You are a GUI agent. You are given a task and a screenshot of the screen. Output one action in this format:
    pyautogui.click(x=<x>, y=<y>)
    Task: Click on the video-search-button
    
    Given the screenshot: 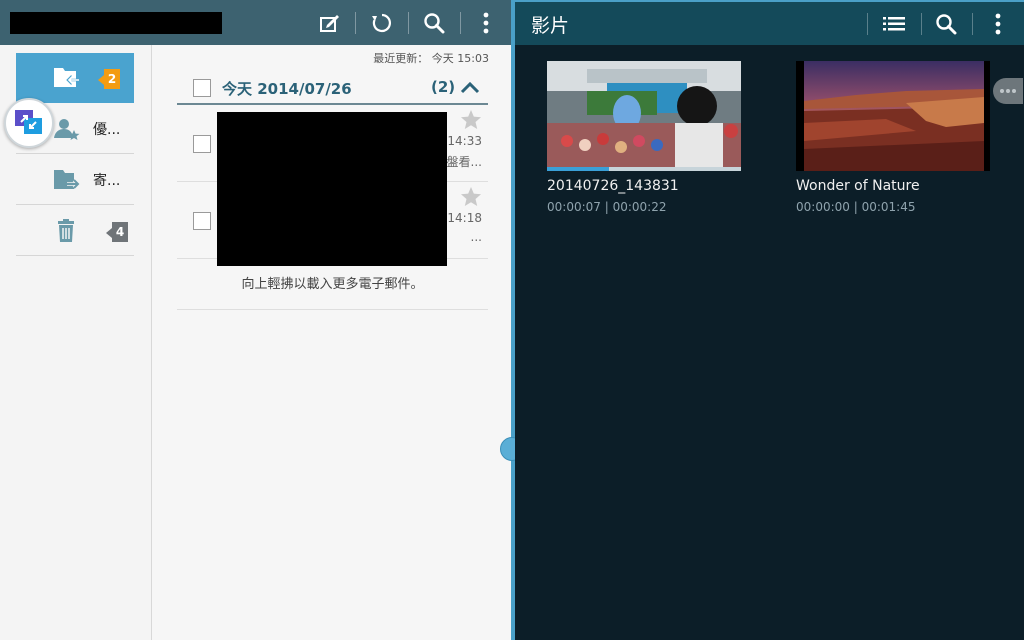 What is the action you would take?
    pyautogui.click(x=946, y=23)
    